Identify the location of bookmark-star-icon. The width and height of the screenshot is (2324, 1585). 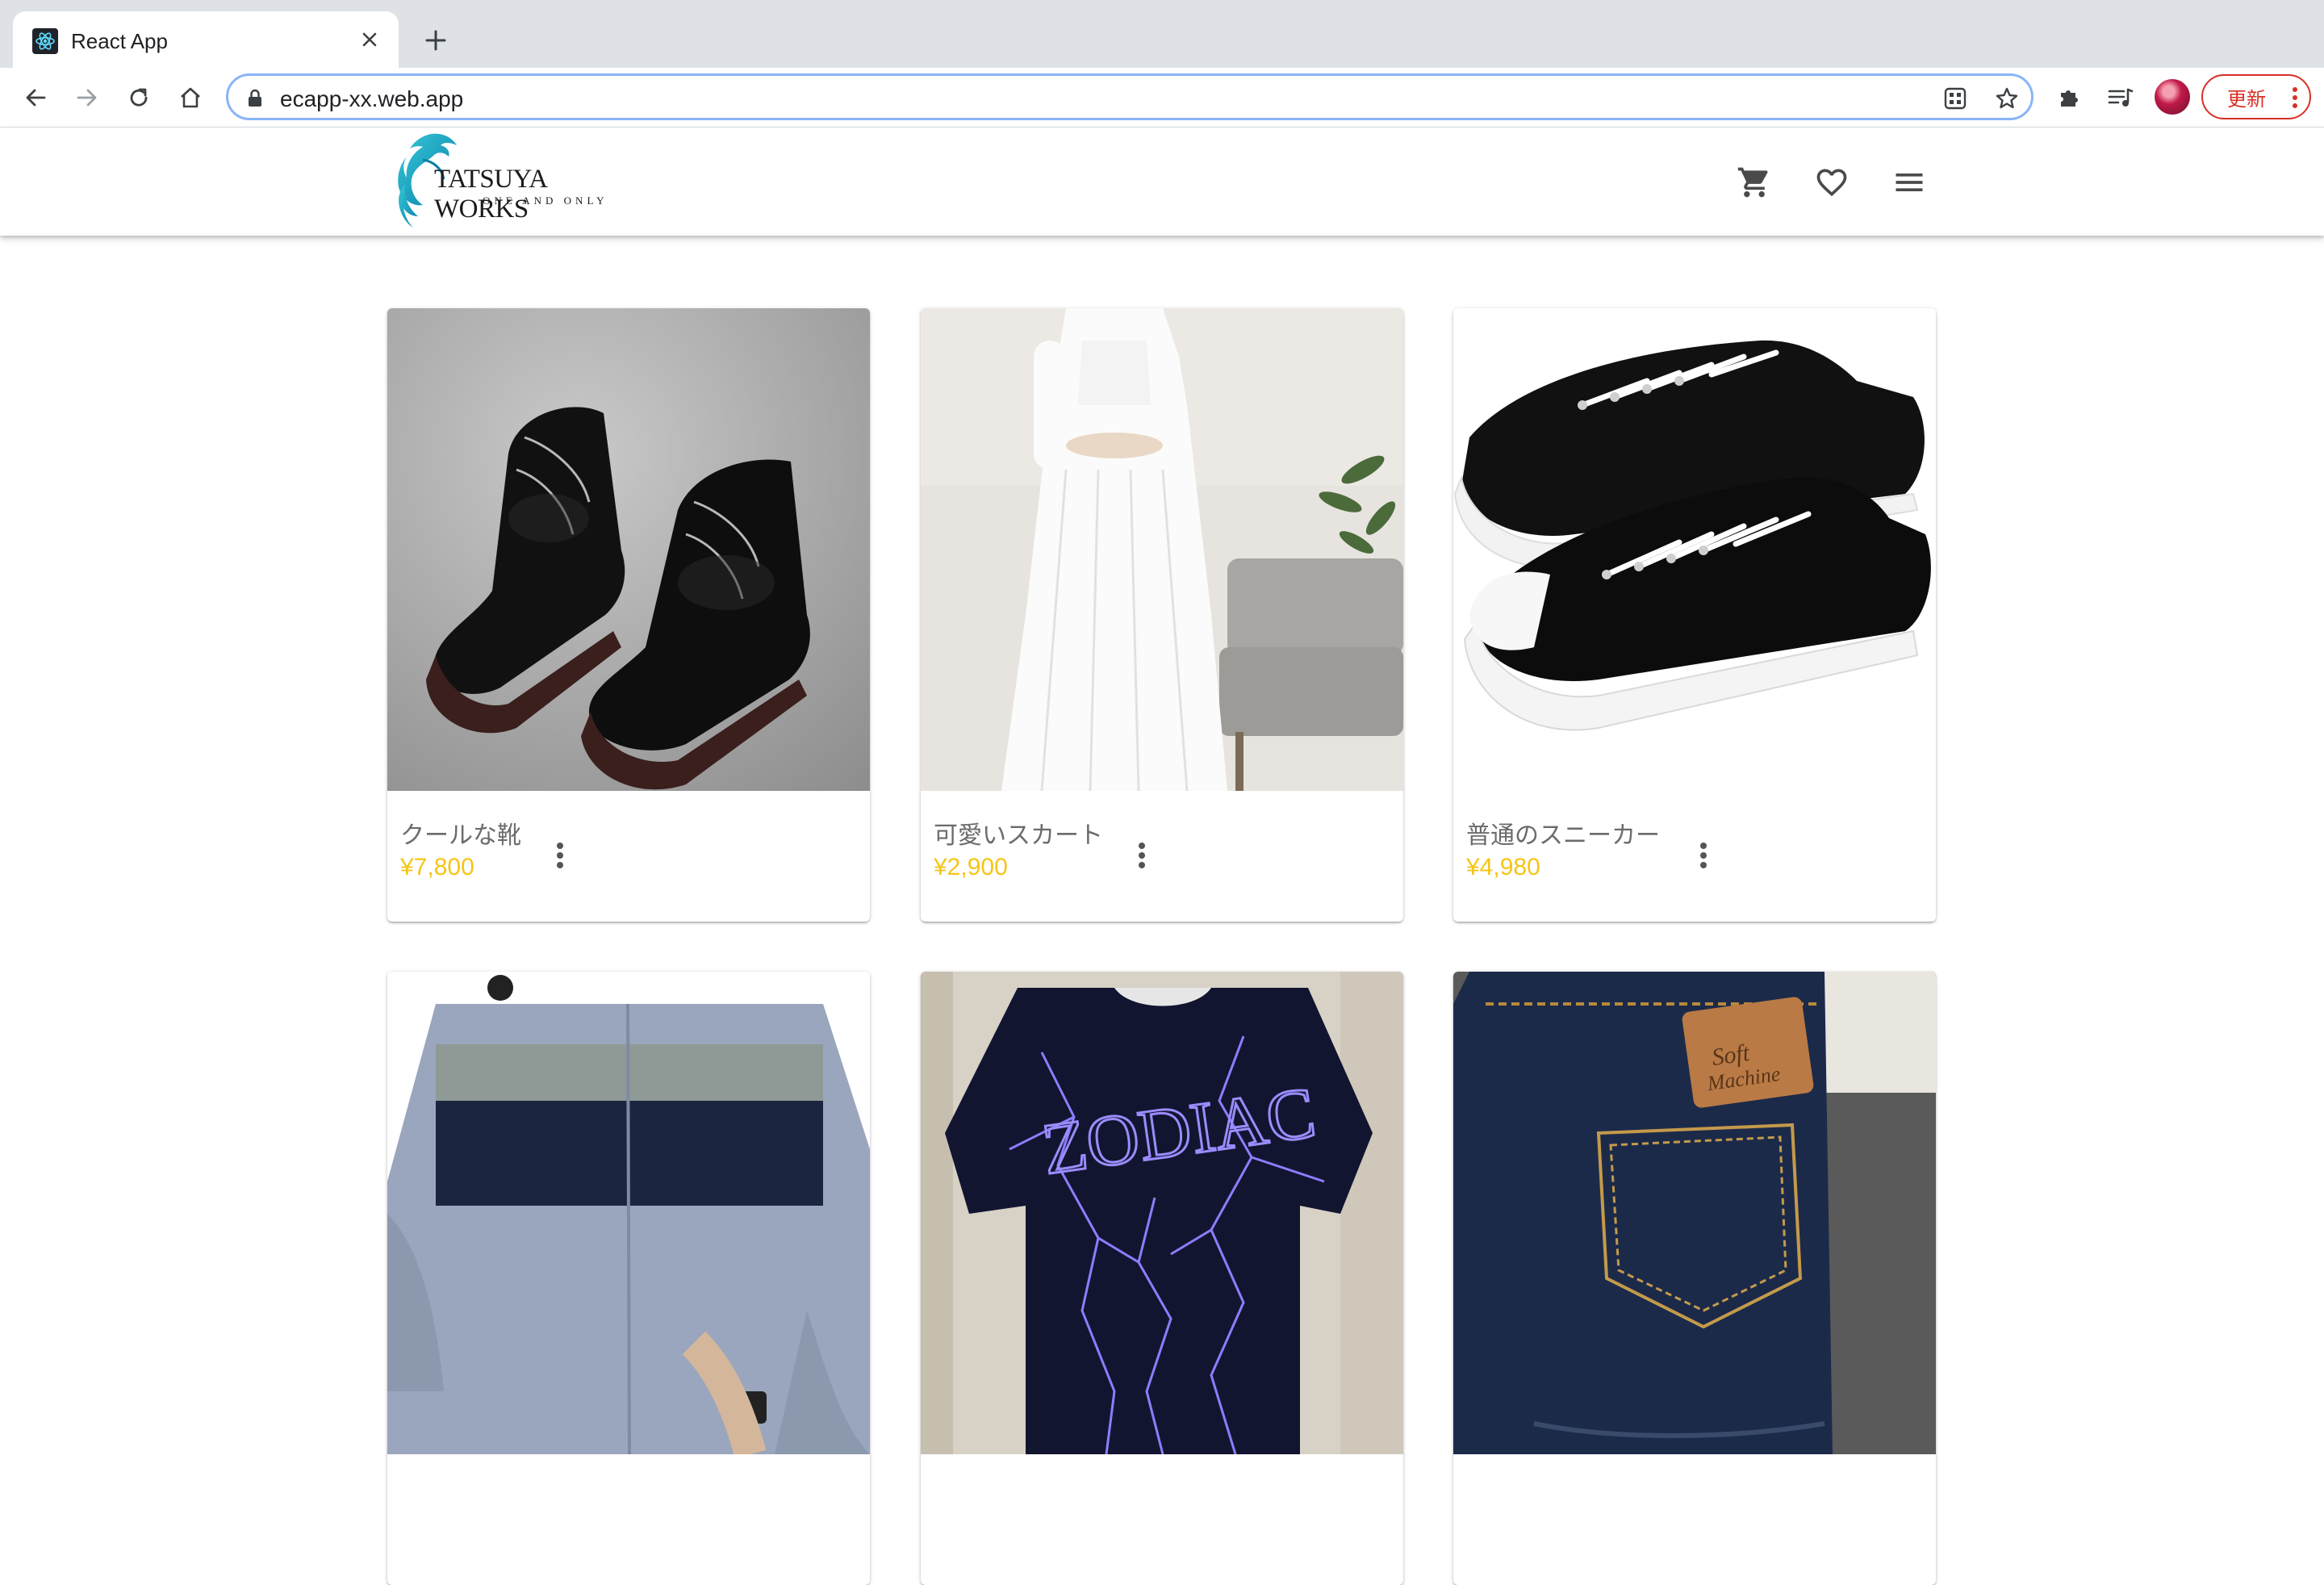
(2006, 98).